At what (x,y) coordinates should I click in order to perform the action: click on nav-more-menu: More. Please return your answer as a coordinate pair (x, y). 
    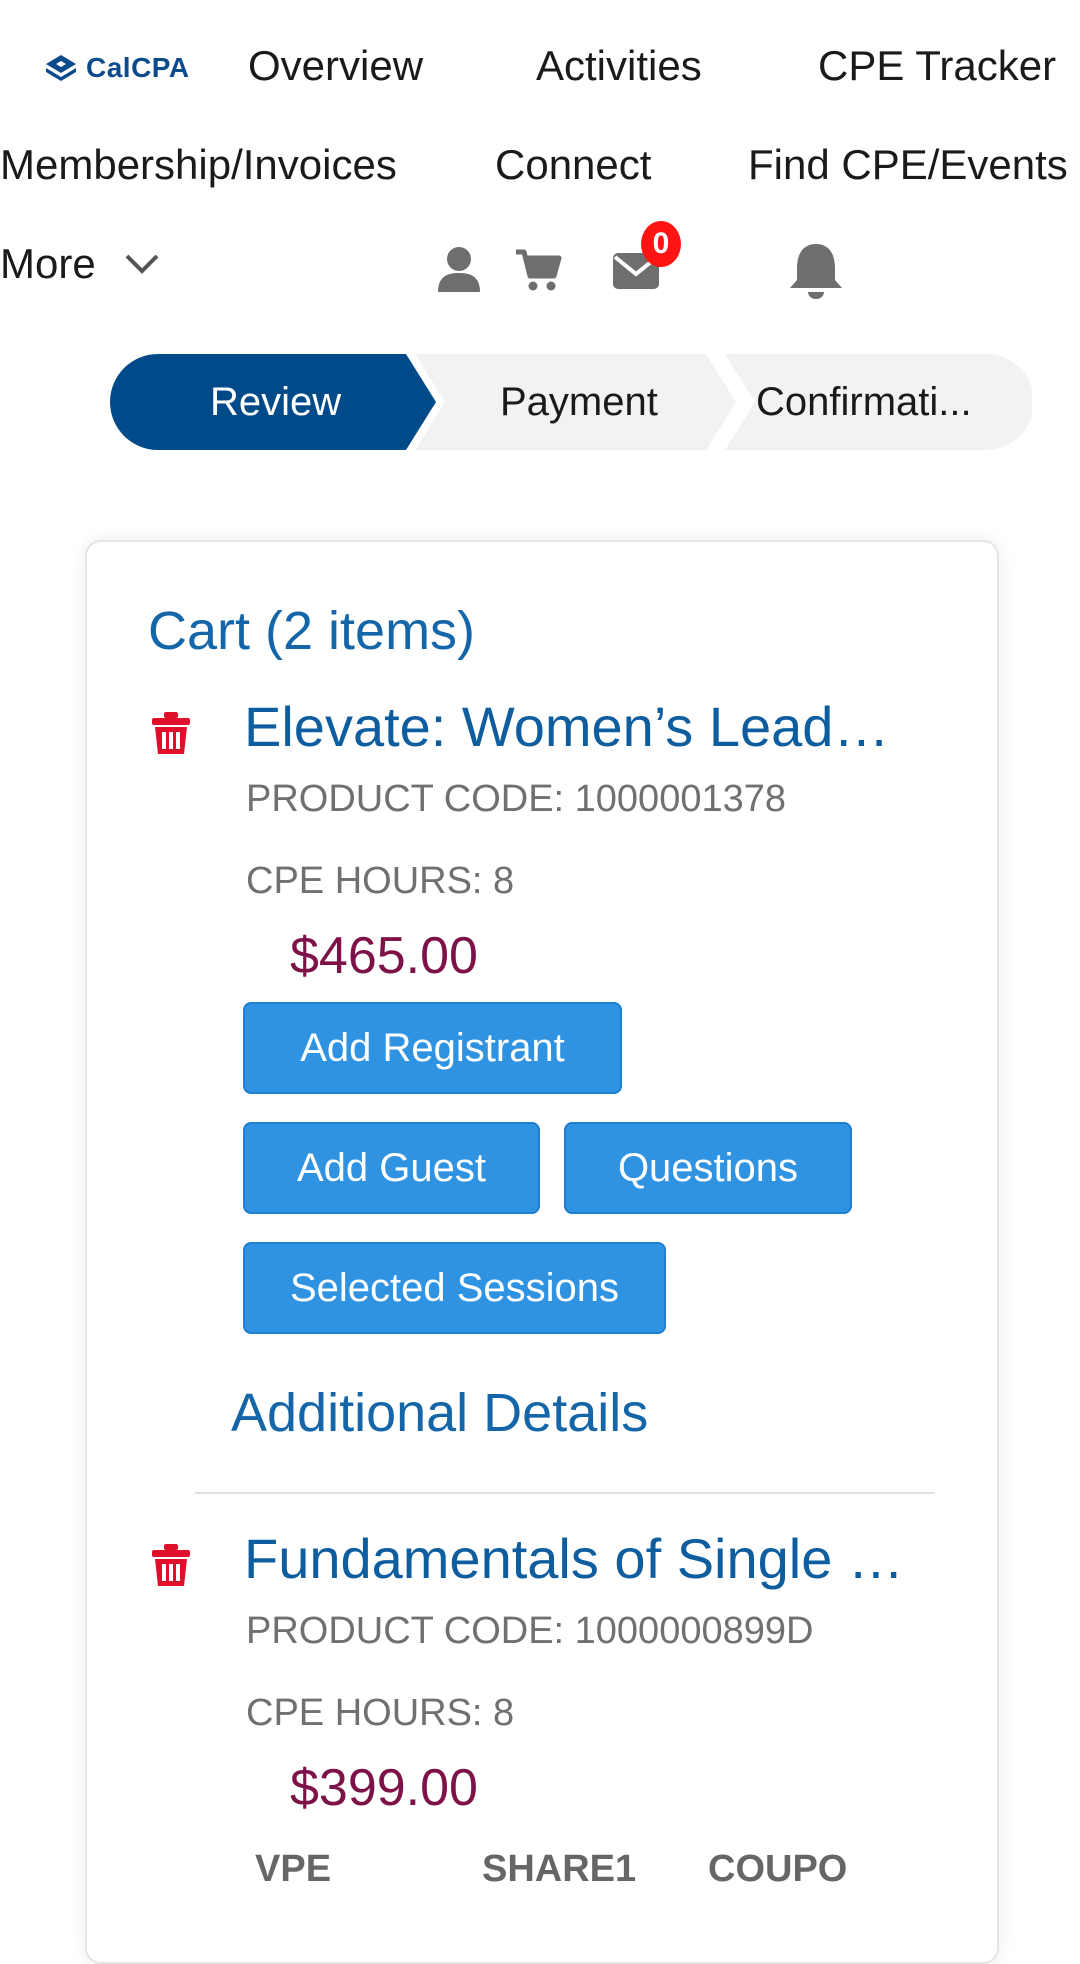
    Looking at the image, I should click on (80, 264).